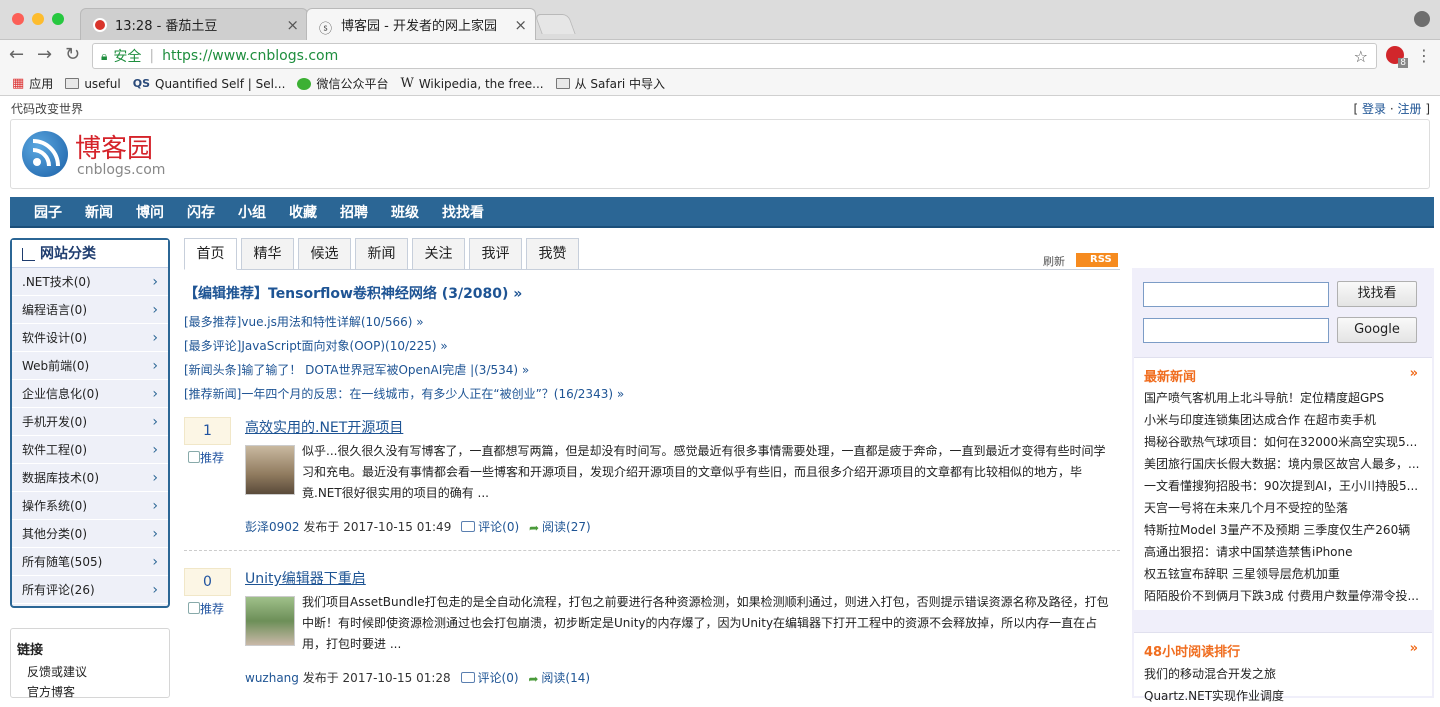 This screenshot has height=707, width=1440. I want to click on category-item: 操作系统(0) ›, so click(90, 506).